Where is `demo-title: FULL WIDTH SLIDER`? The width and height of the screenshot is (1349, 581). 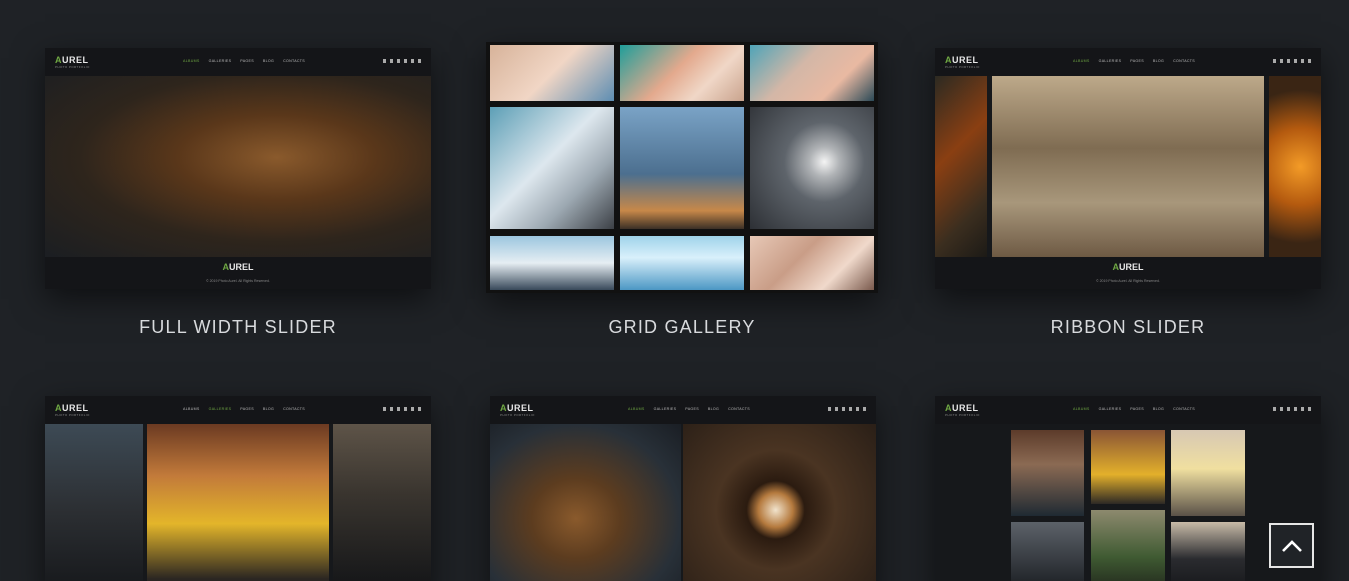 demo-title: FULL WIDTH SLIDER is located at coordinates (238, 327).